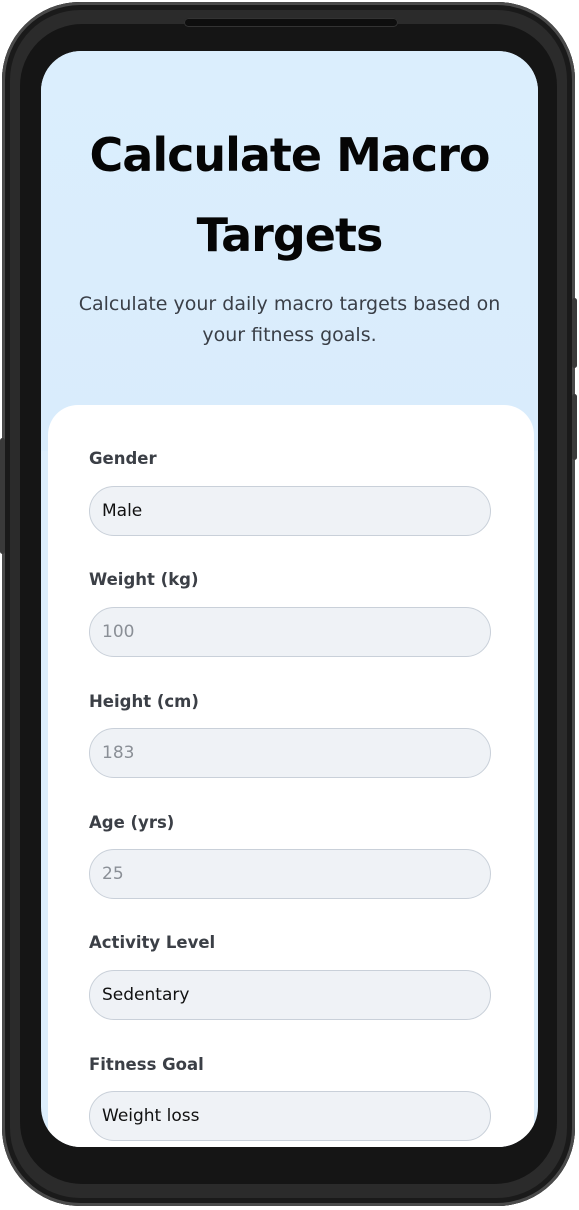  What do you see at coordinates (146, 1064) in the screenshot?
I see `fitness-goal-label: Fitness Goal` at bounding box center [146, 1064].